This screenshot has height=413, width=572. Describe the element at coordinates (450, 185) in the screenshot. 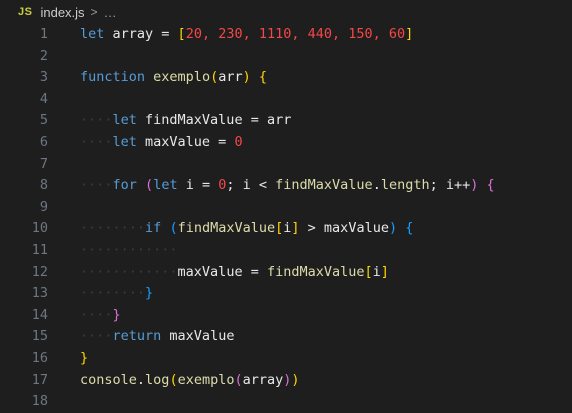

I see `code-token: ; i++` at that location.